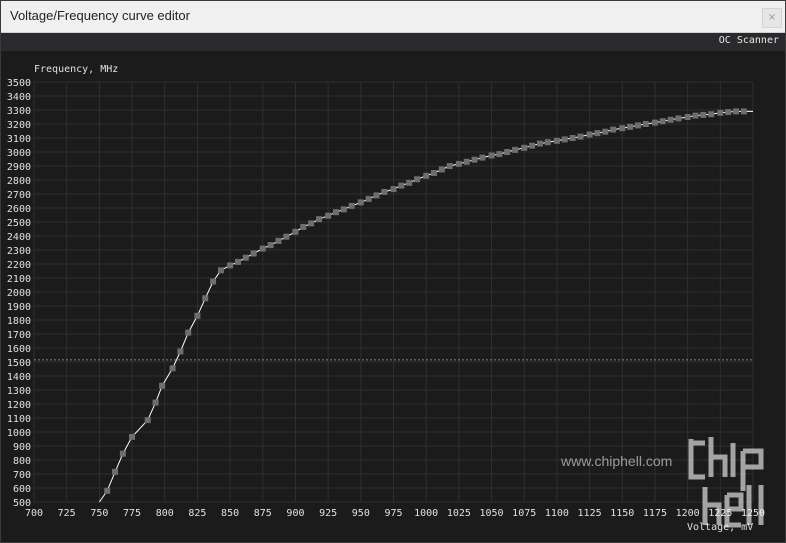  I want to click on y-tick-label: 2500, so click(19, 223).